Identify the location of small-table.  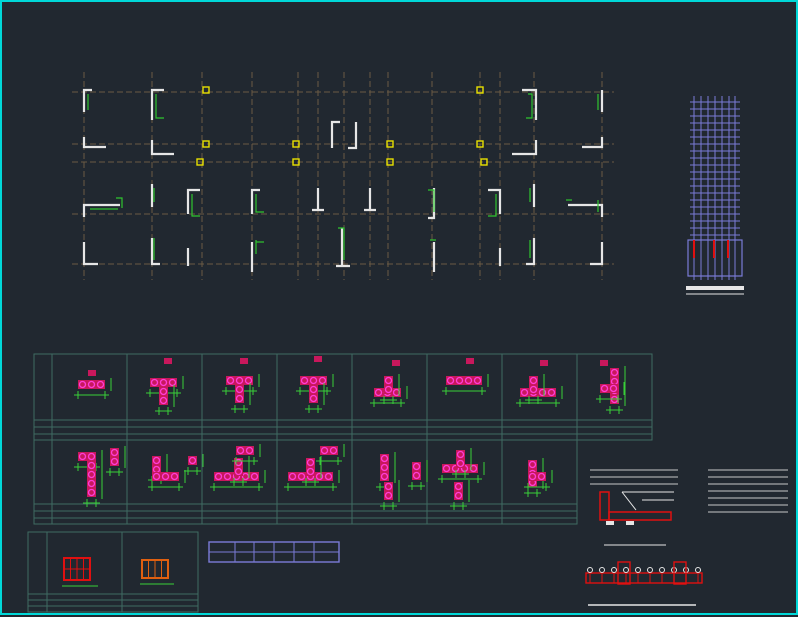
(274, 552).